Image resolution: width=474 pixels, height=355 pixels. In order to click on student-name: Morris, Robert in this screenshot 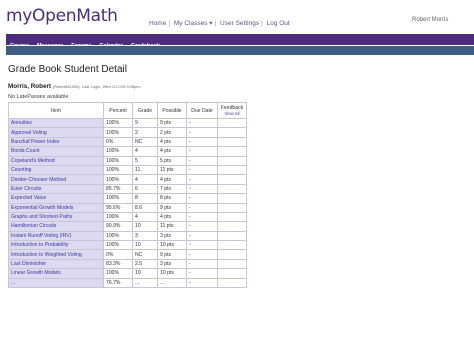, I will do `click(30, 86)`.